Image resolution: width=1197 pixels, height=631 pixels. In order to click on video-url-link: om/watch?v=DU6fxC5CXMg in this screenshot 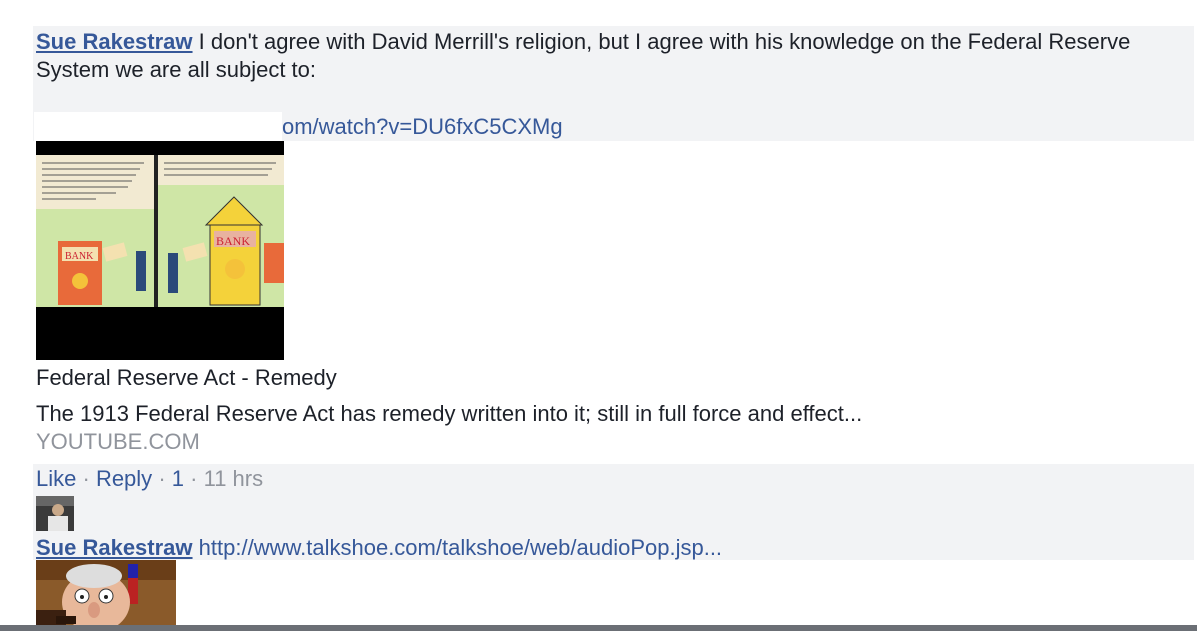, I will do `click(422, 127)`.